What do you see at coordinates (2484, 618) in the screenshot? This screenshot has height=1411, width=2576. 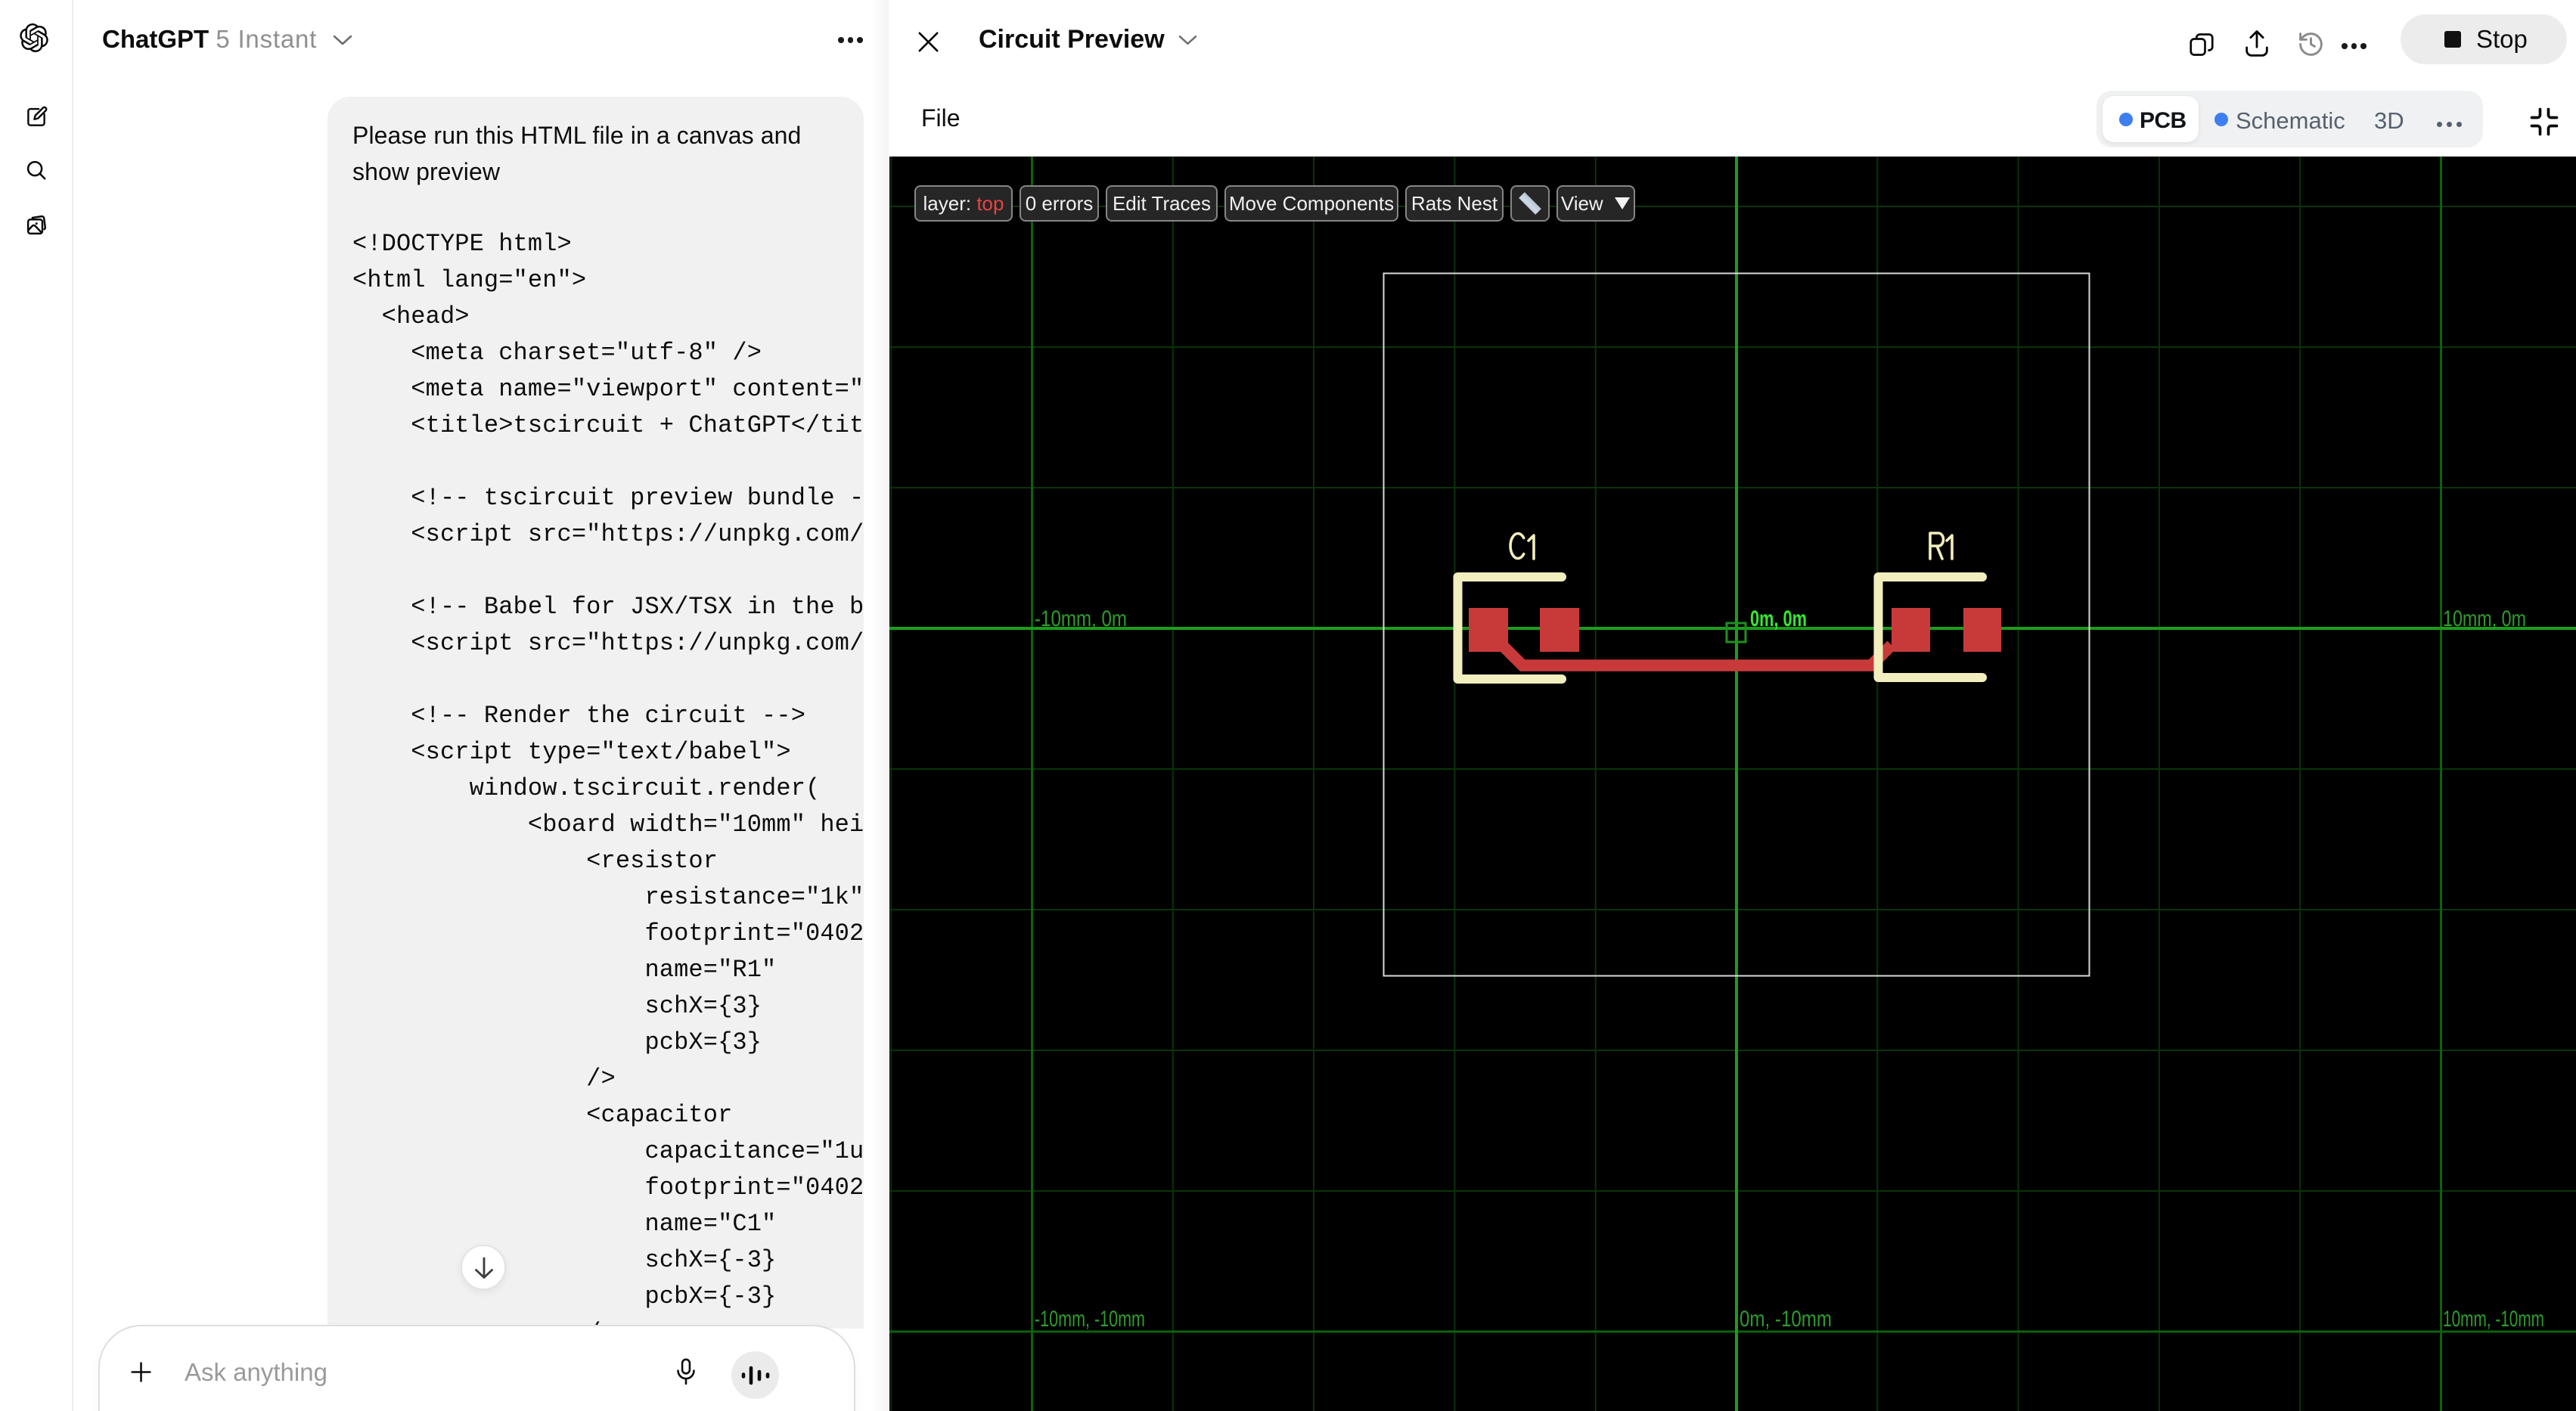 I see `svg-text: 10mm, 0m` at bounding box center [2484, 618].